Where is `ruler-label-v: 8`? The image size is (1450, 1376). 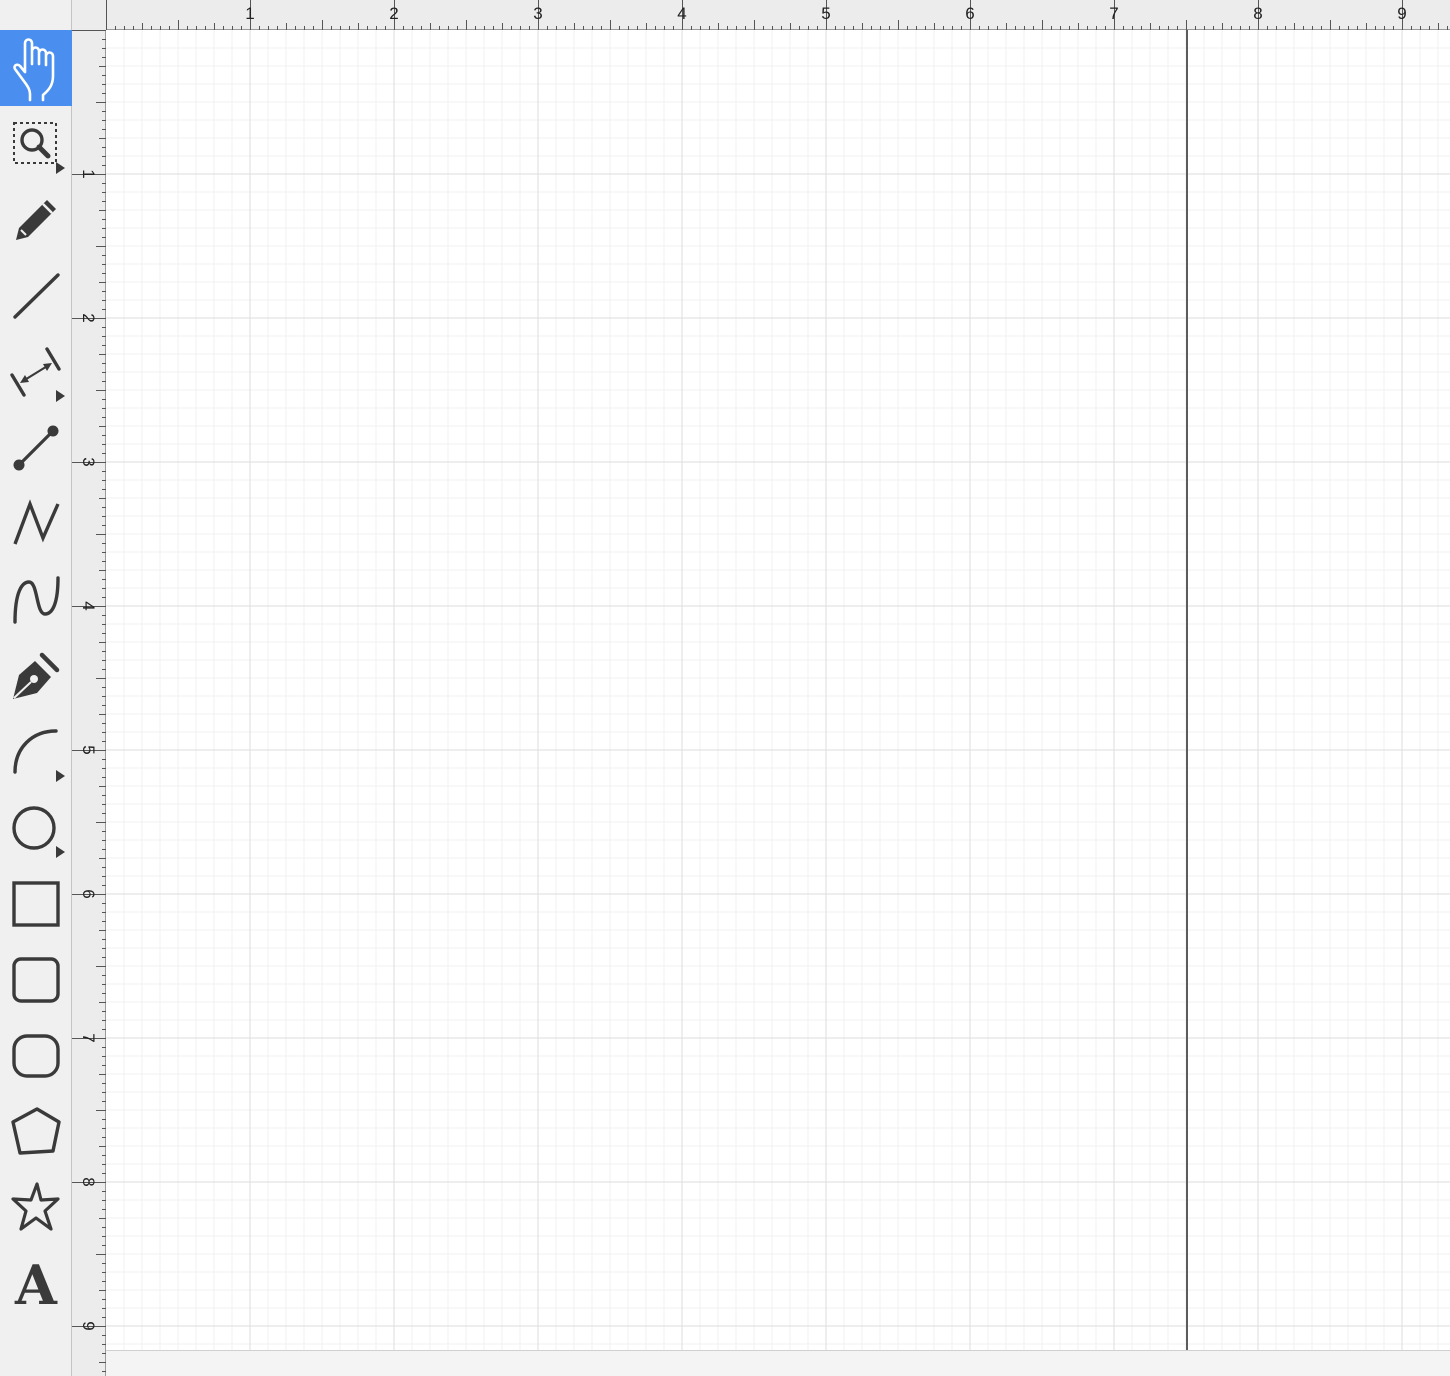
ruler-label-v: 8 is located at coordinates (88, 1181).